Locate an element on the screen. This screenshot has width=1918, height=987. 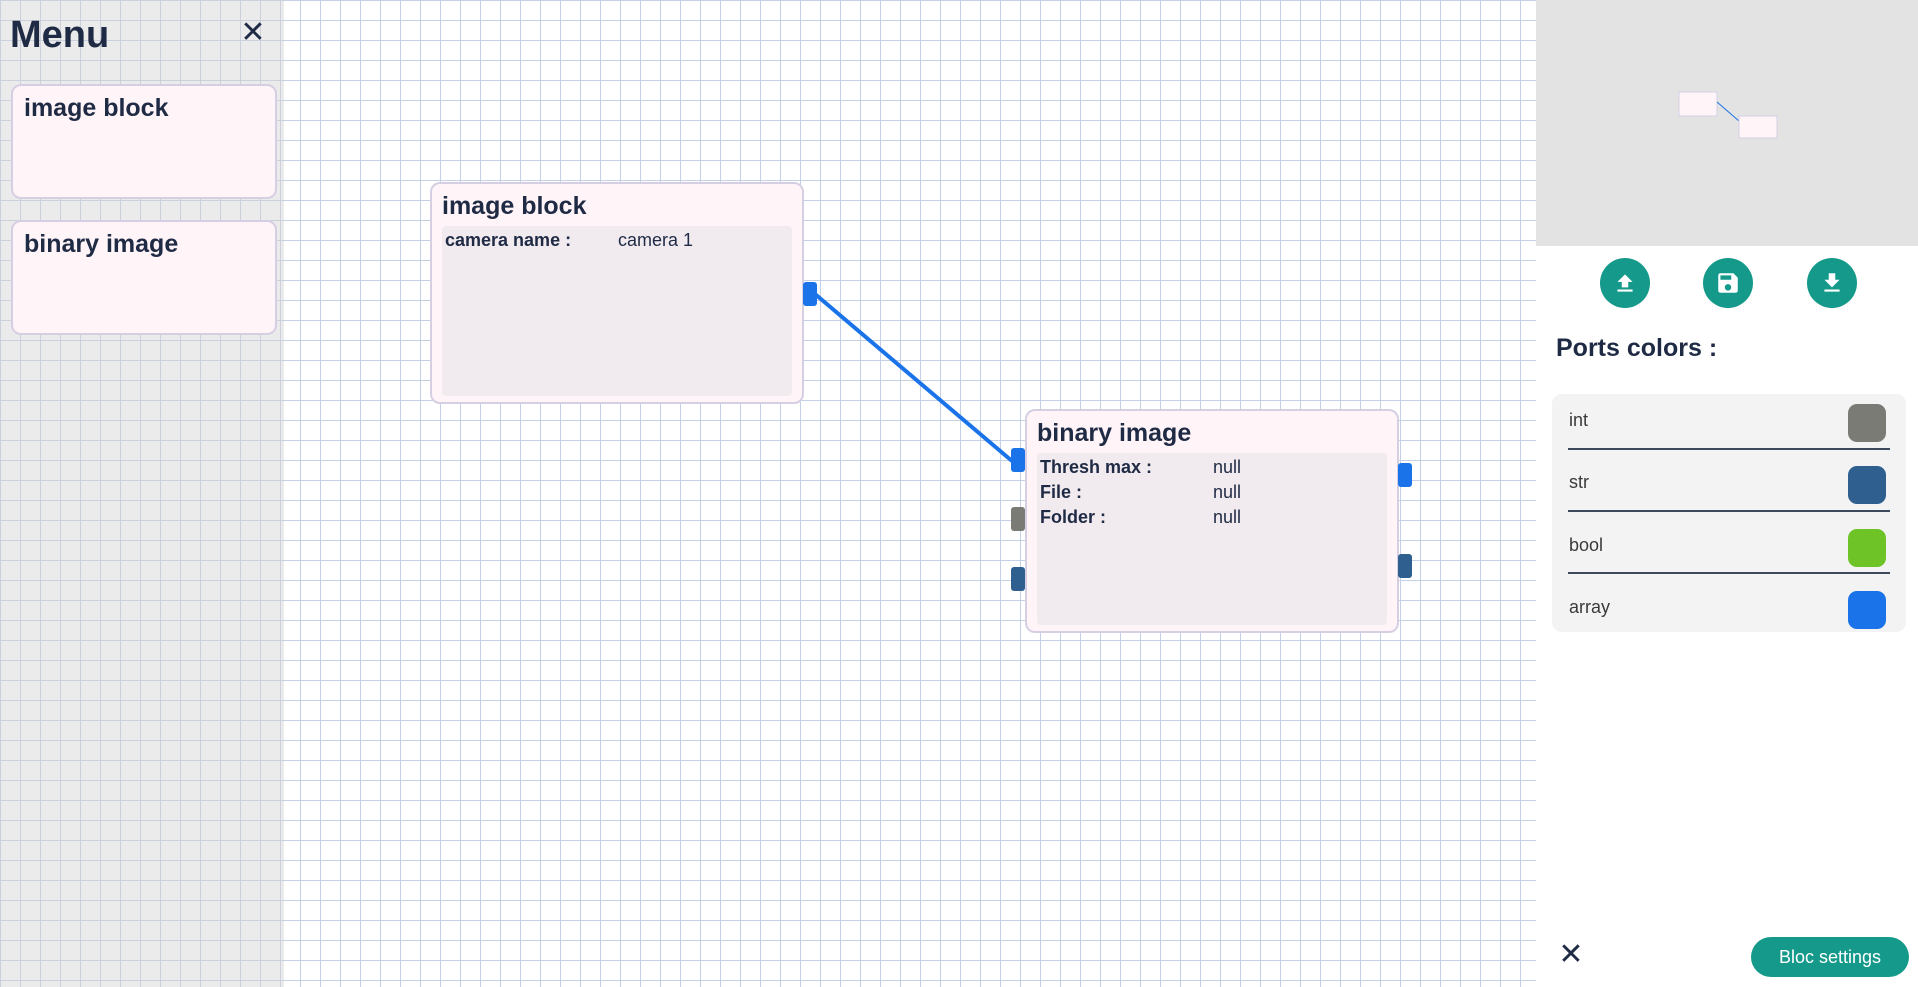
port-type-name: int is located at coordinates (1579, 420).